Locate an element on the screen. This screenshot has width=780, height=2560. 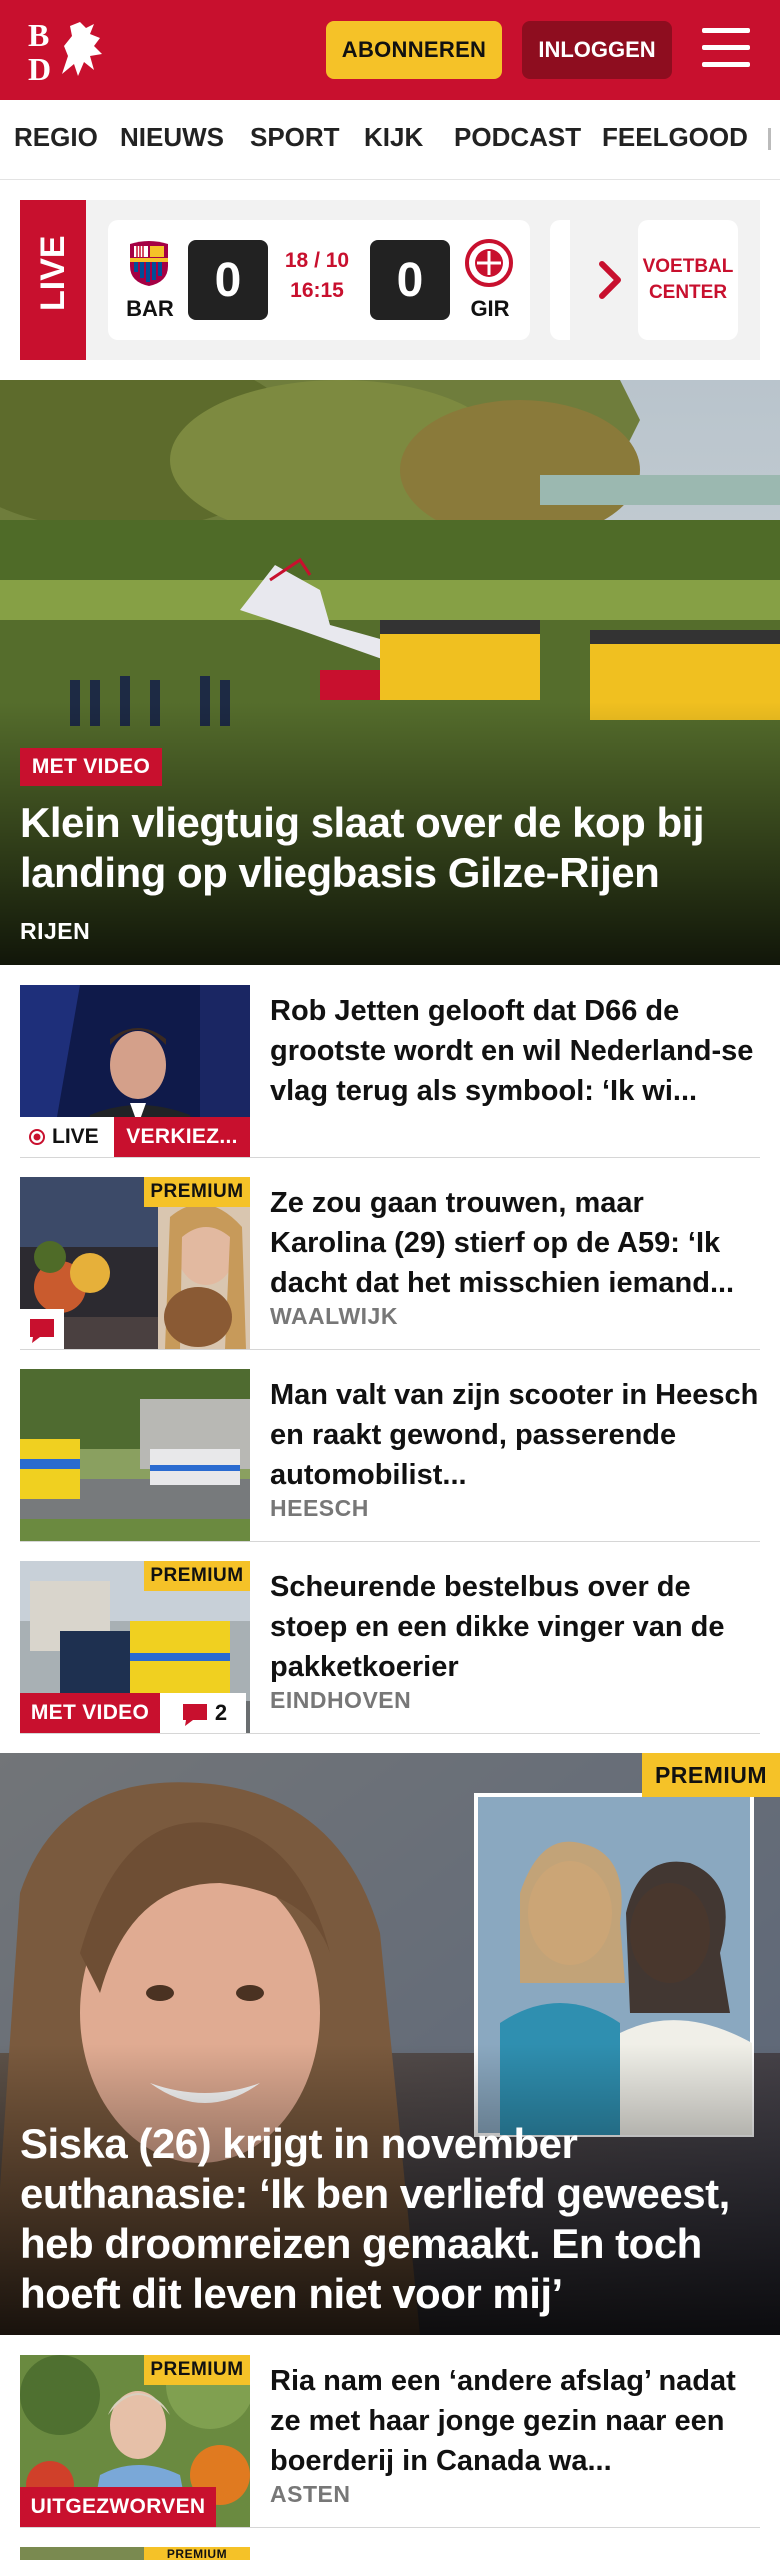
match-date: 18 / 10 is located at coordinates (317, 260).